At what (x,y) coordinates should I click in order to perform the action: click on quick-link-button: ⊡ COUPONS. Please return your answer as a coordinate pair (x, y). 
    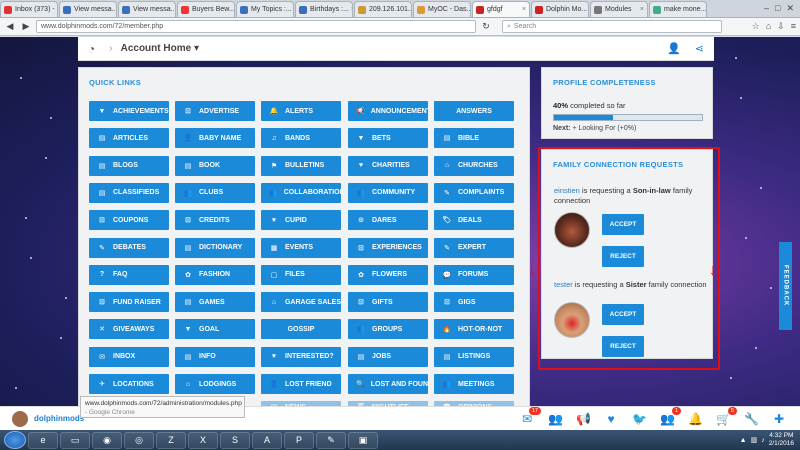
    Looking at the image, I should click on (129, 220).